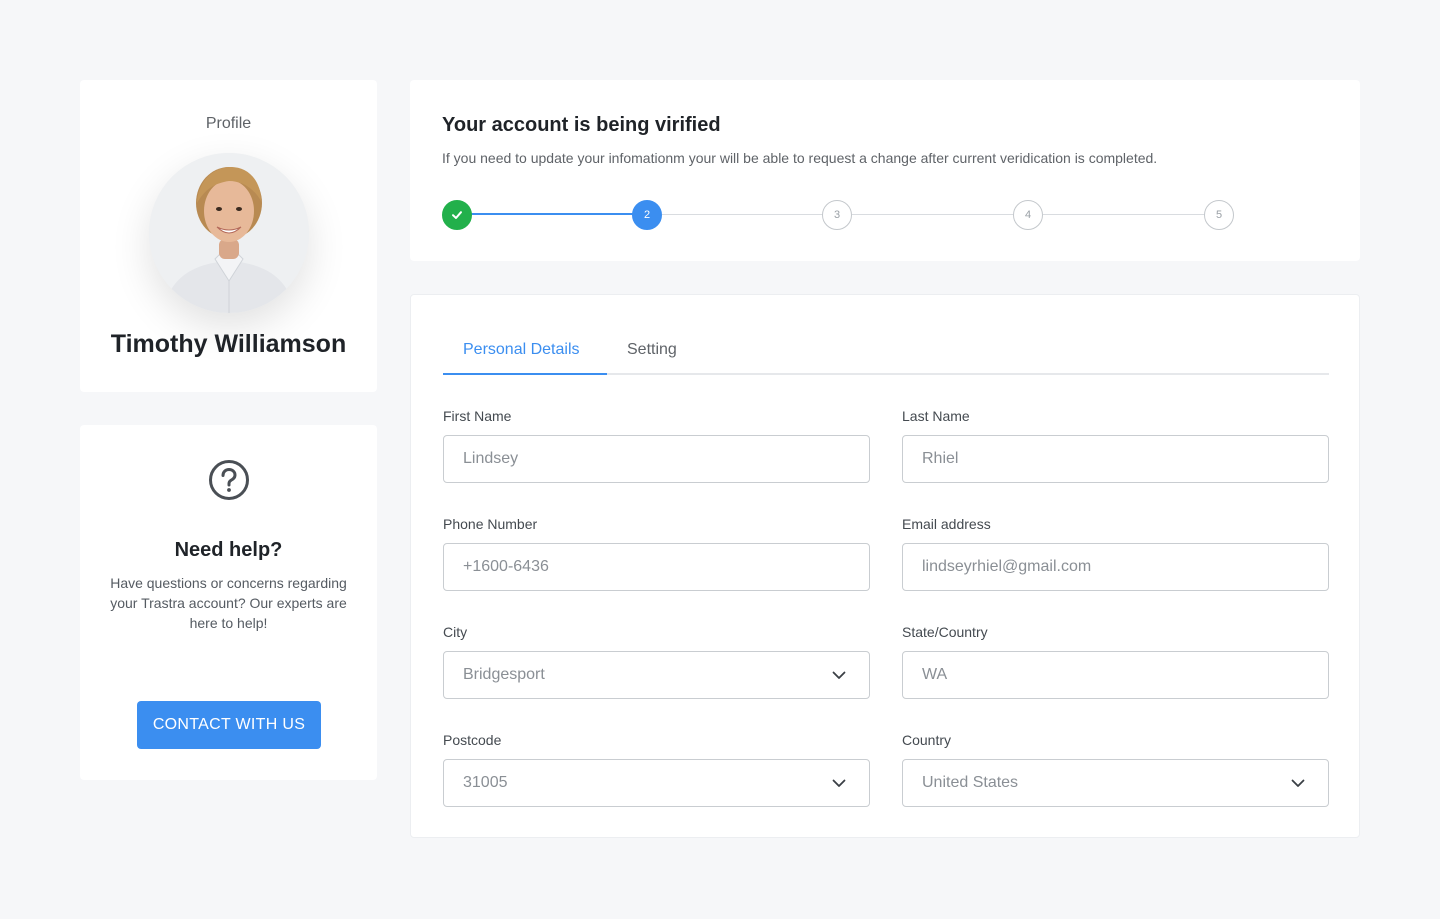 This screenshot has height=919, width=1440. Describe the element at coordinates (936, 416) in the screenshot. I see `last-name-label: Last Name` at that location.